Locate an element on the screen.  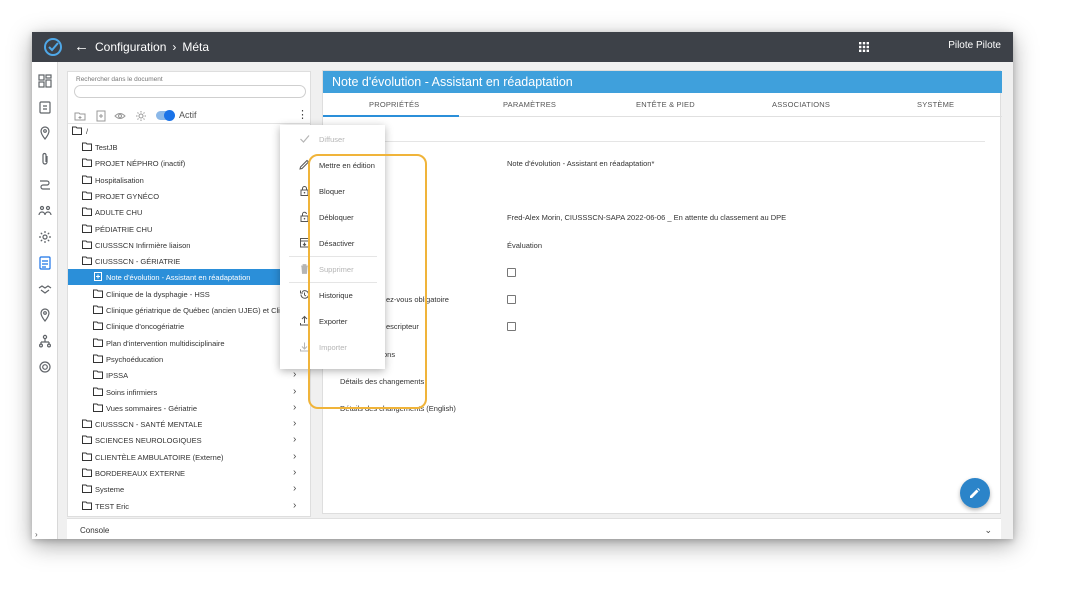
top-bar: ← Configuration › Méta Pilote Pilote is located at coordinates (522, 47).